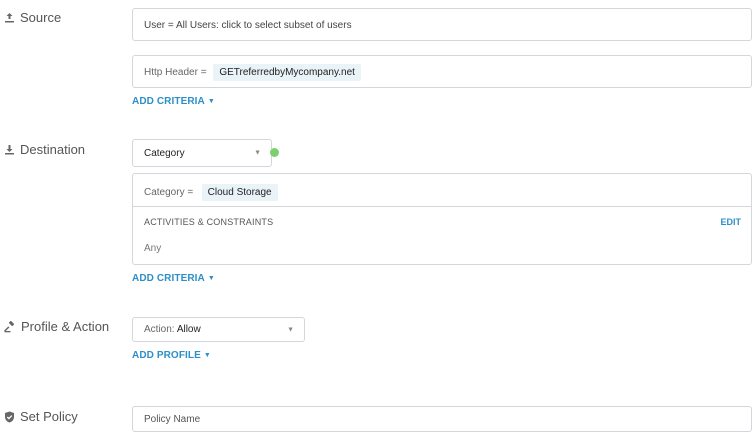  Describe the element at coordinates (159, 329) in the screenshot. I see `action-prefix: Action:` at that location.